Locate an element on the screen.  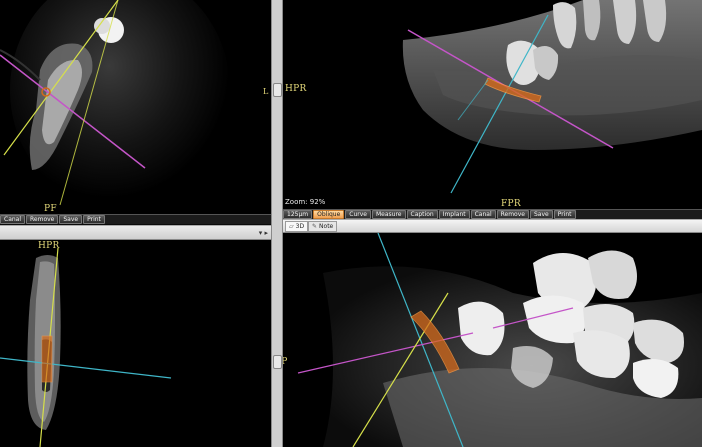
tab-note-label: Note is located at coordinates (326, 226).